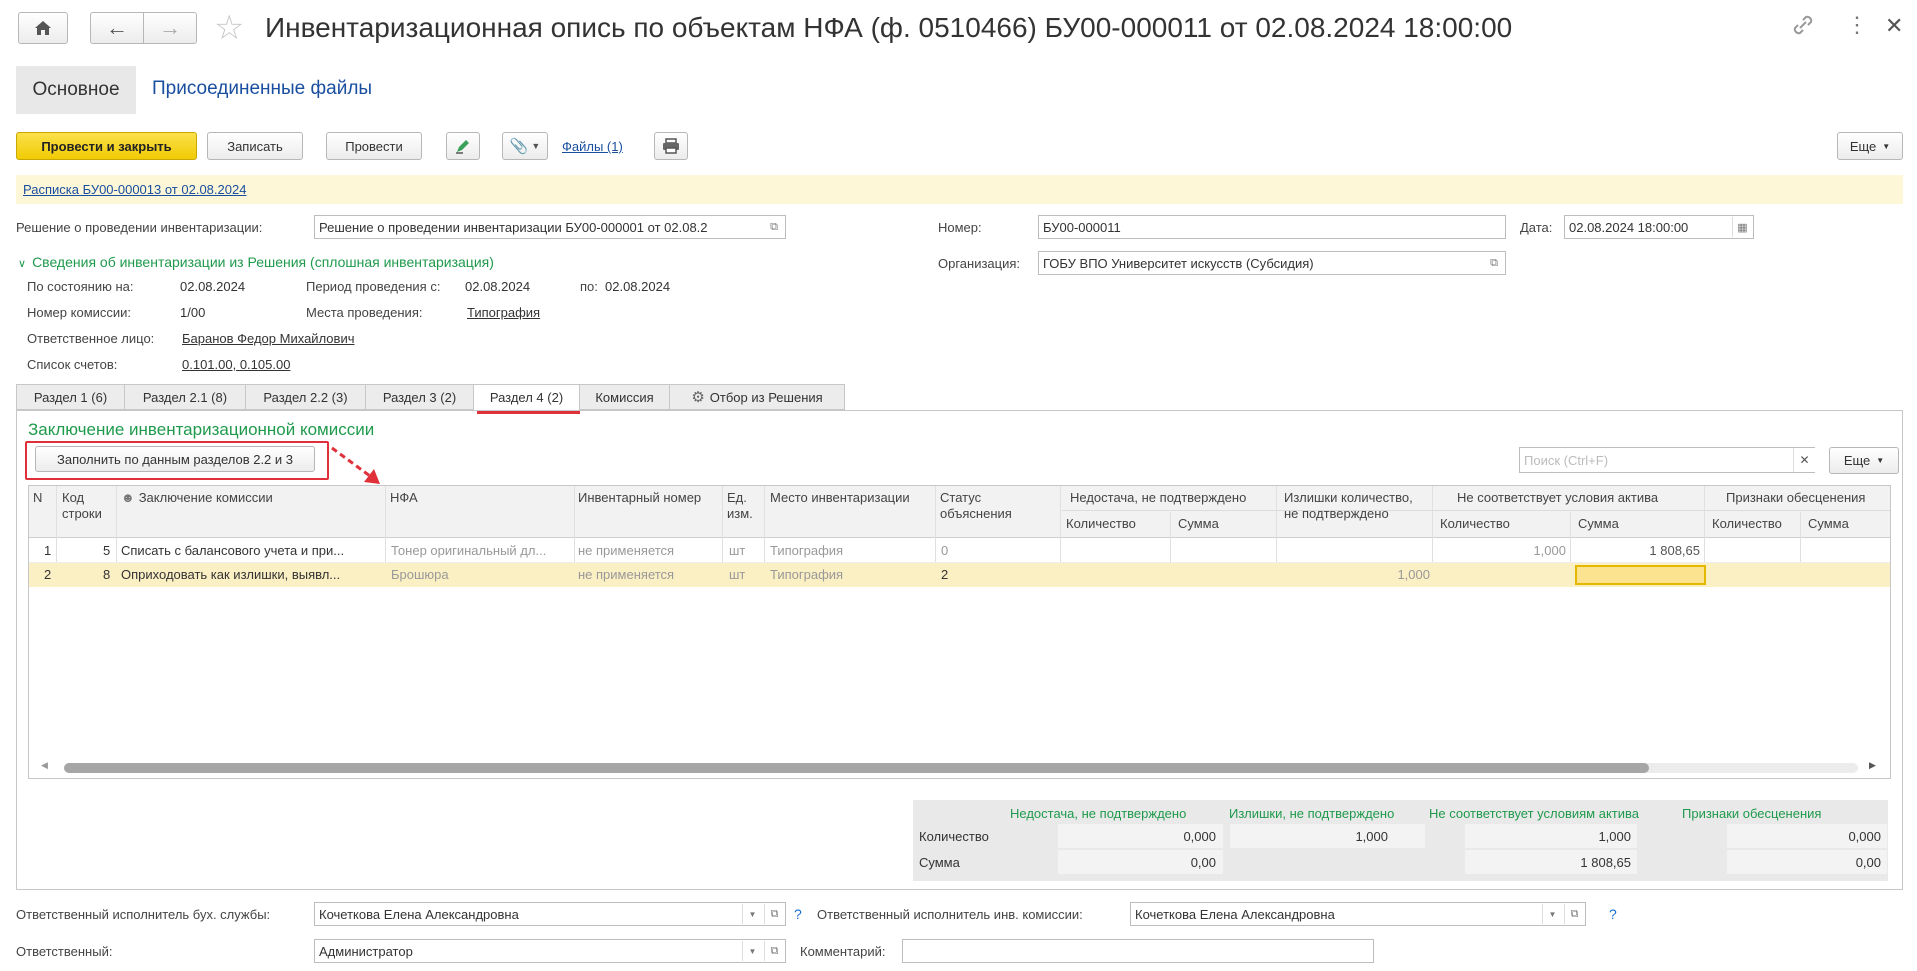 The image size is (1917, 971). I want to click on th-shortage-qty: Количество, so click(1101, 523).